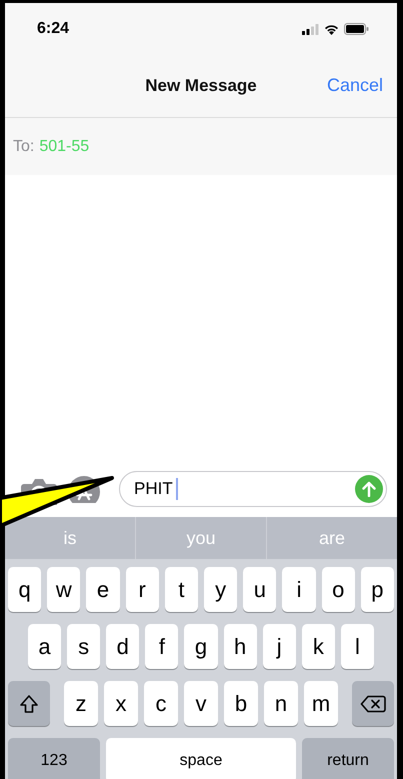 This screenshot has height=779, width=403. I want to click on letter-key: f, so click(161, 646).